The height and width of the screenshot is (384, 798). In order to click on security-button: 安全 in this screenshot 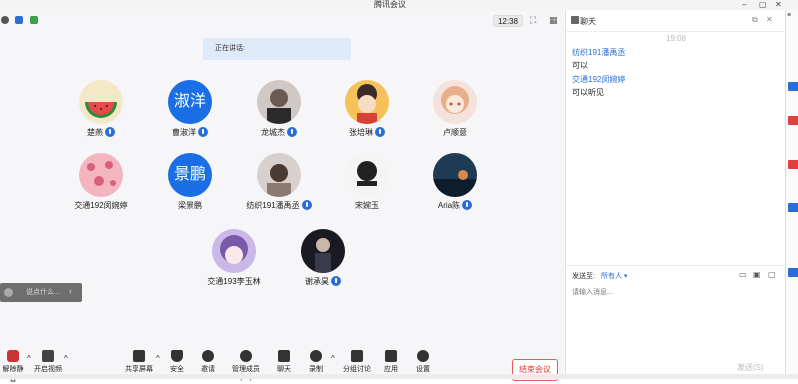, I will do `click(177, 362)`.